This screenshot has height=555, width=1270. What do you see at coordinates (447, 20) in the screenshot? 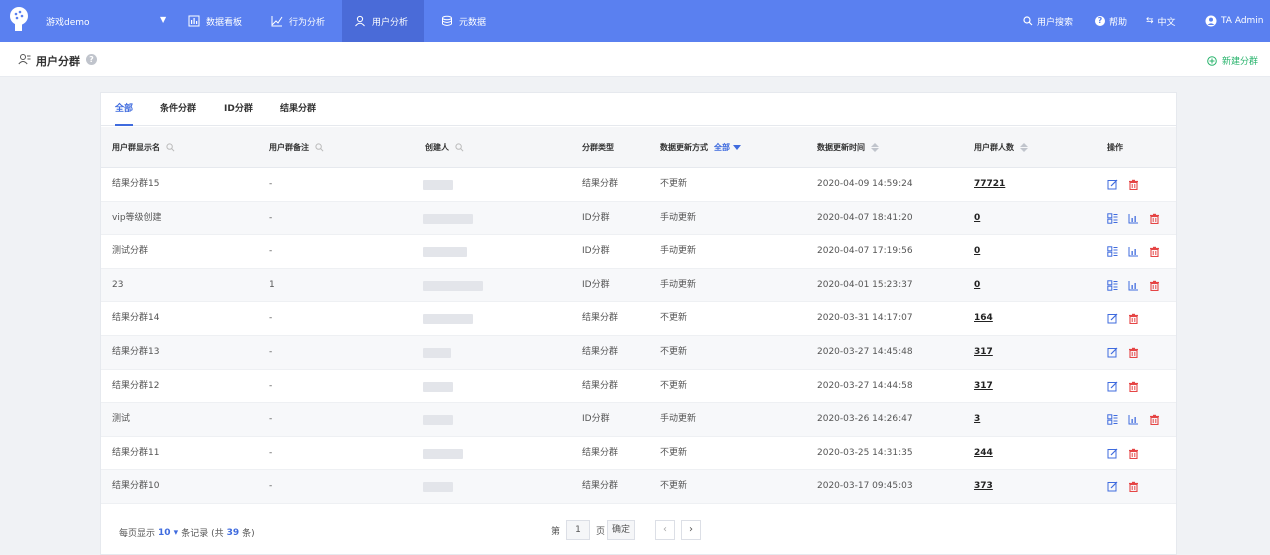
I see `database-icon` at bounding box center [447, 20].